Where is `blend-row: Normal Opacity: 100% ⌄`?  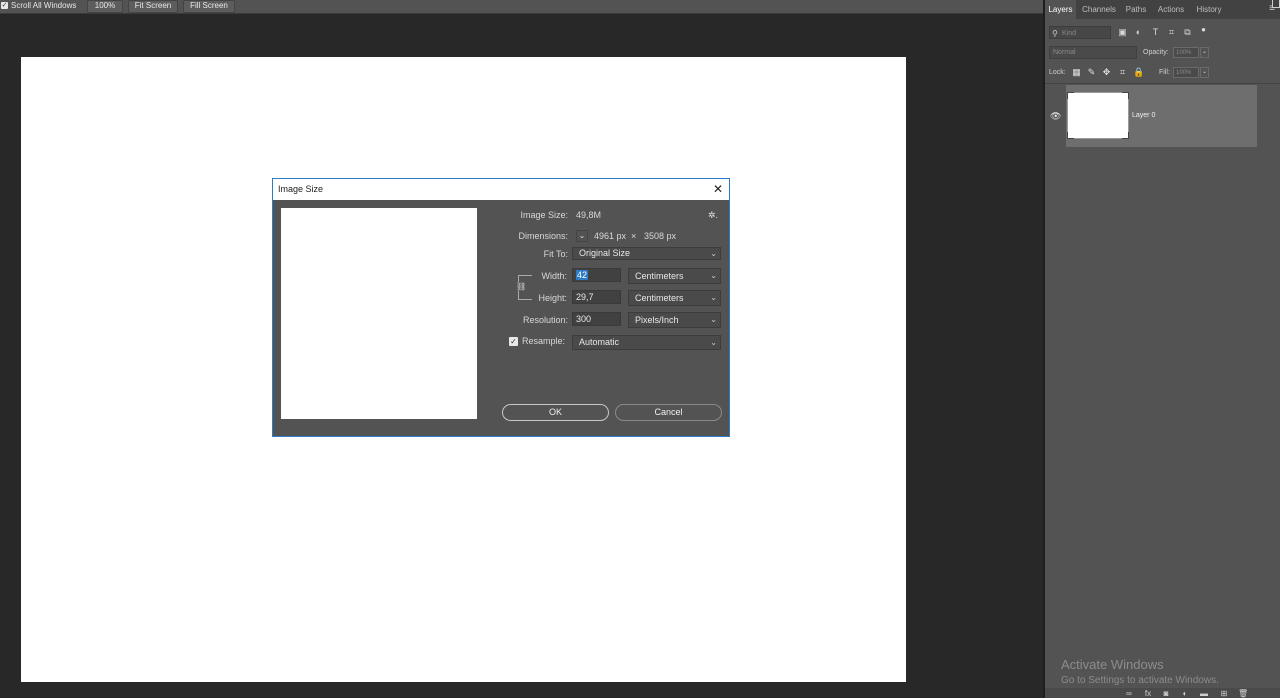
blend-row: Normal Opacity: 100% ⌄ is located at coordinates (1162, 53).